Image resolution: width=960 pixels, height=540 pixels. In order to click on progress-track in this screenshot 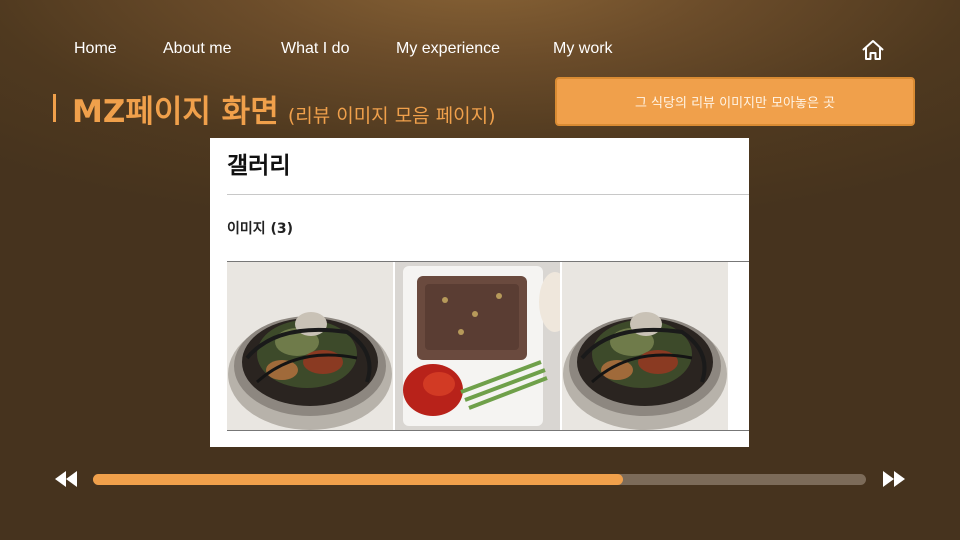, I will do `click(479, 479)`.